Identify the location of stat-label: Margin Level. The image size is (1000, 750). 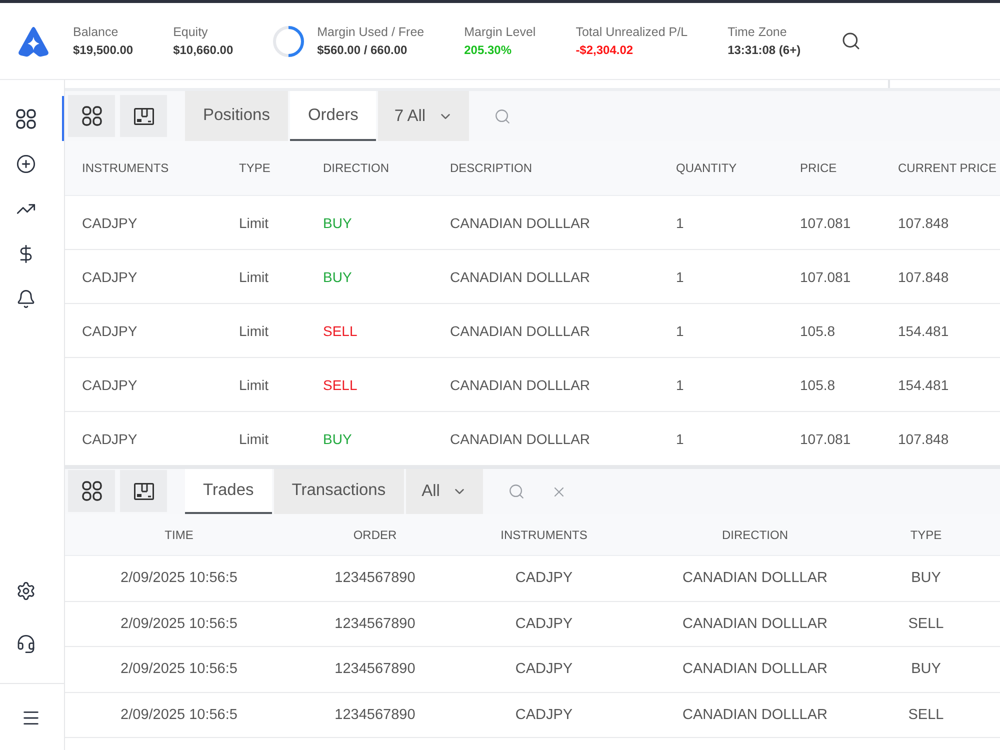
(500, 32).